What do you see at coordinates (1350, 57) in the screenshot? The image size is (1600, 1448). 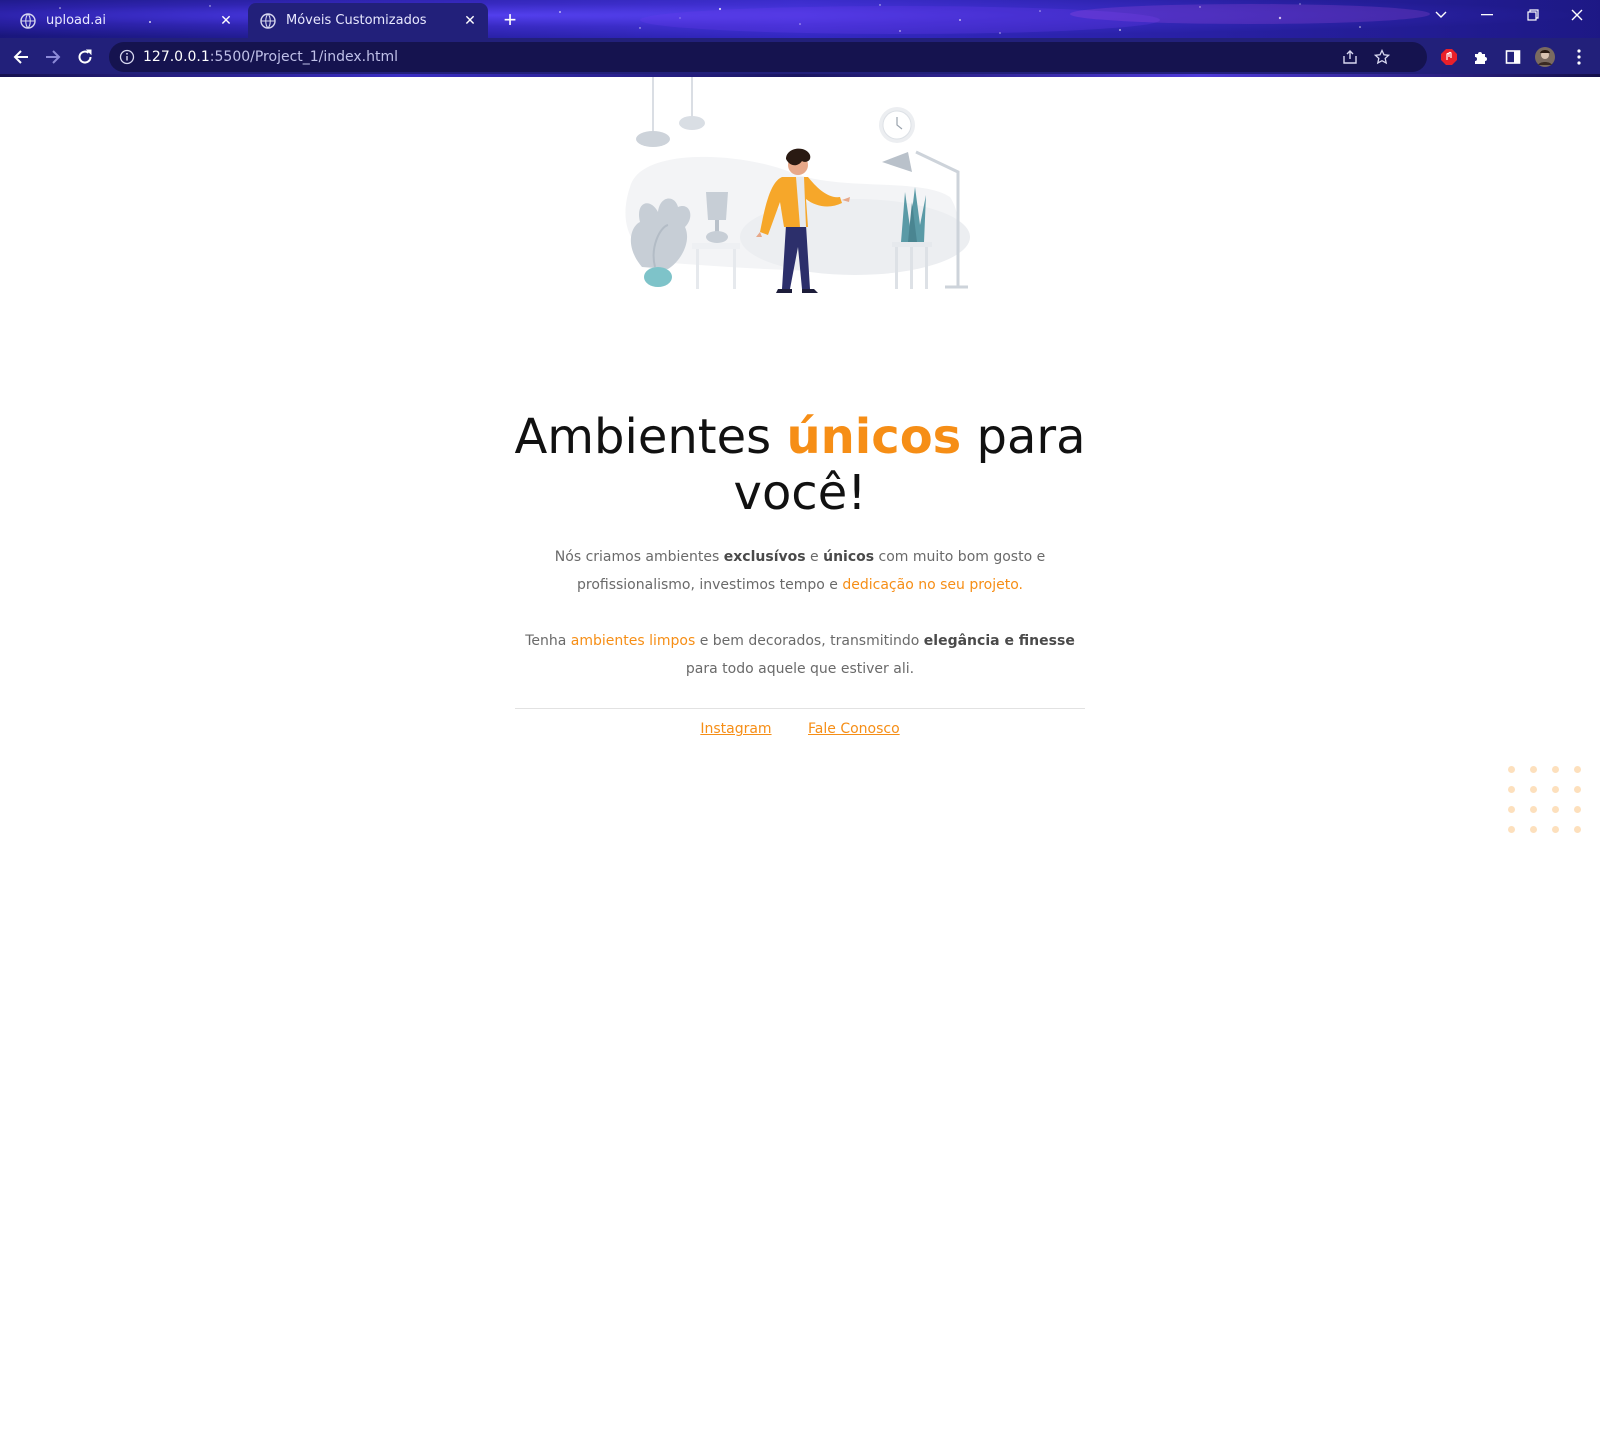 I see `share-icon` at bounding box center [1350, 57].